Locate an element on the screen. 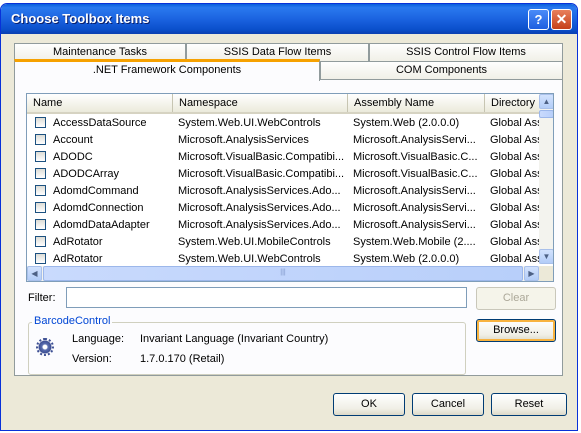  row-name: ADODC is located at coordinates (73, 157).